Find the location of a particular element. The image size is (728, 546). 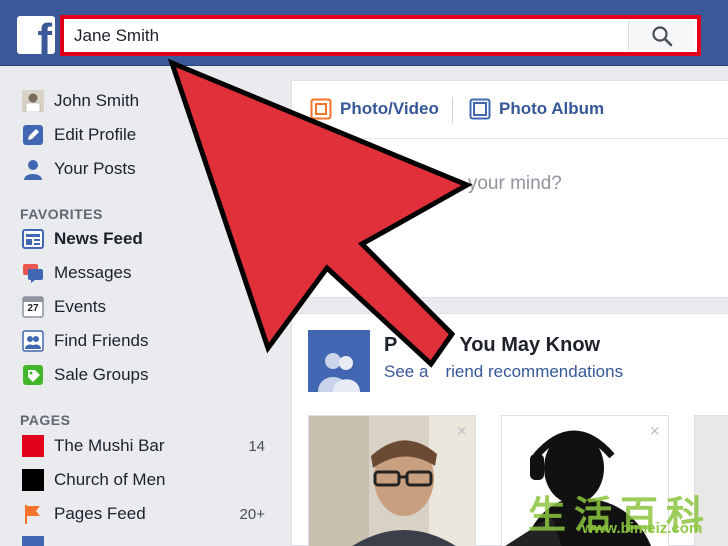

search-icon is located at coordinates (661, 35).